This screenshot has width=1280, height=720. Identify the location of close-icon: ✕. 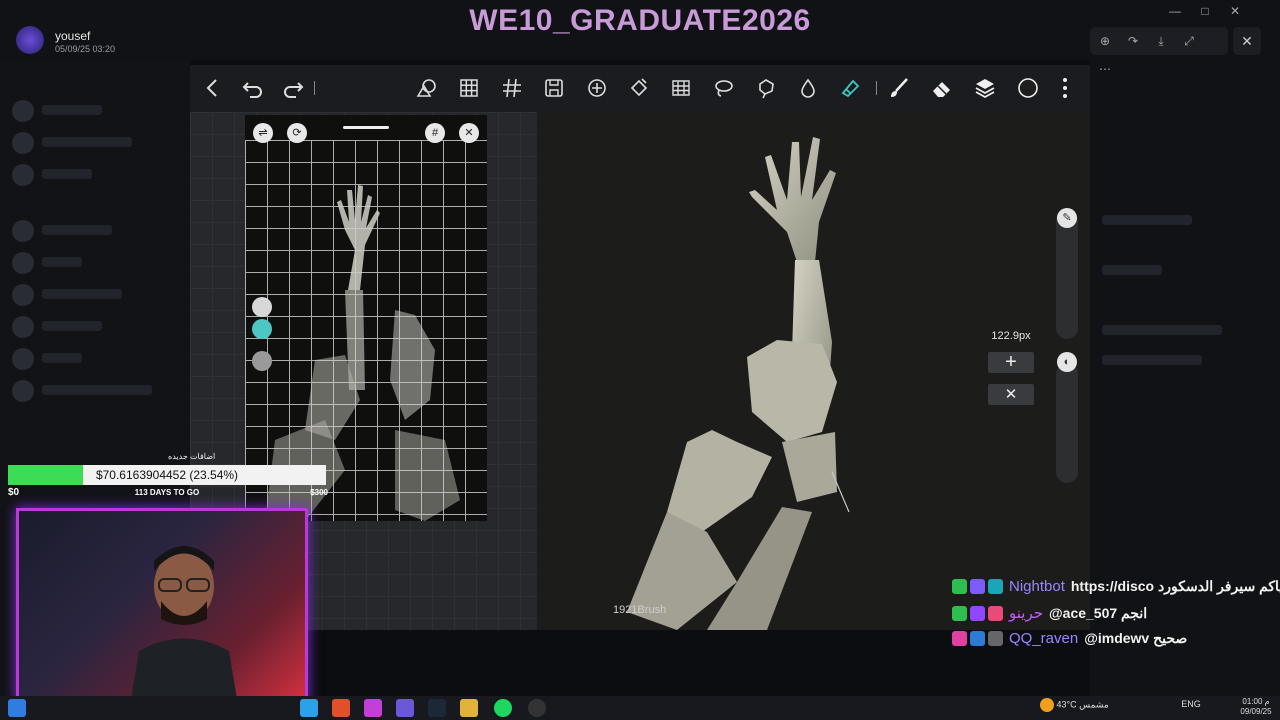
(469, 133).